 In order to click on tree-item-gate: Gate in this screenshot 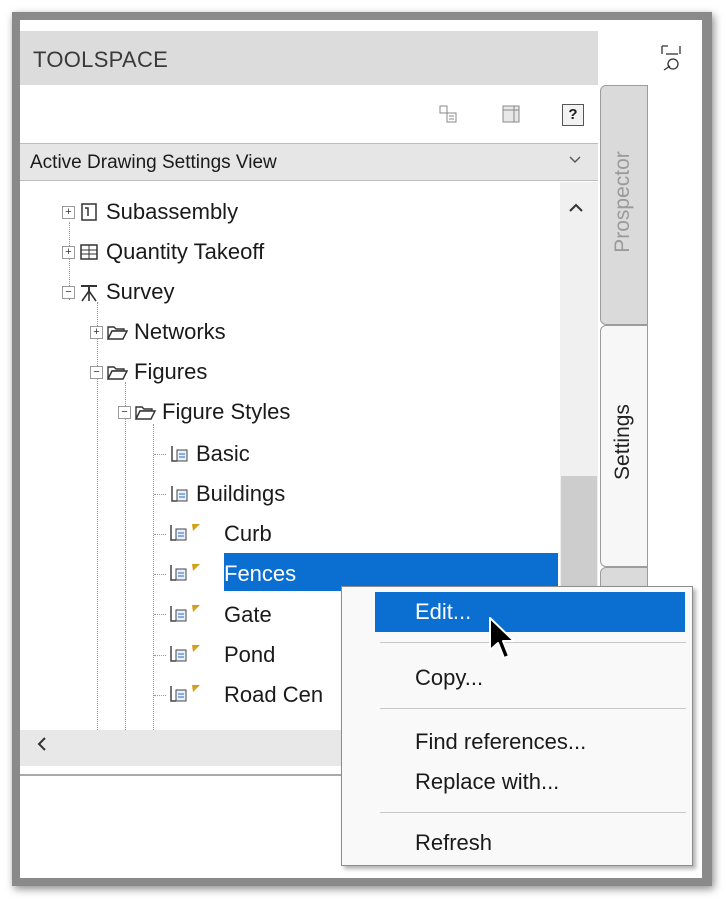, I will do `click(220, 615)`.